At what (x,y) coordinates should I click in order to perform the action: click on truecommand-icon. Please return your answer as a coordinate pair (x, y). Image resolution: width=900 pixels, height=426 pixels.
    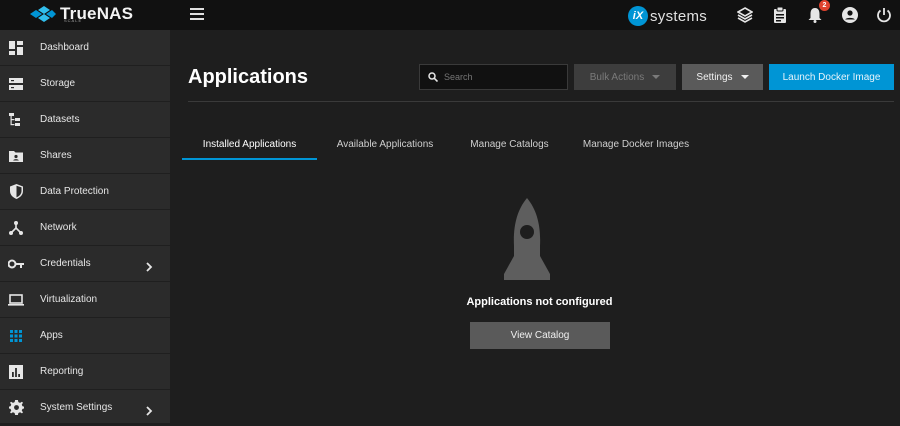
    Looking at the image, I should click on (745, 15).